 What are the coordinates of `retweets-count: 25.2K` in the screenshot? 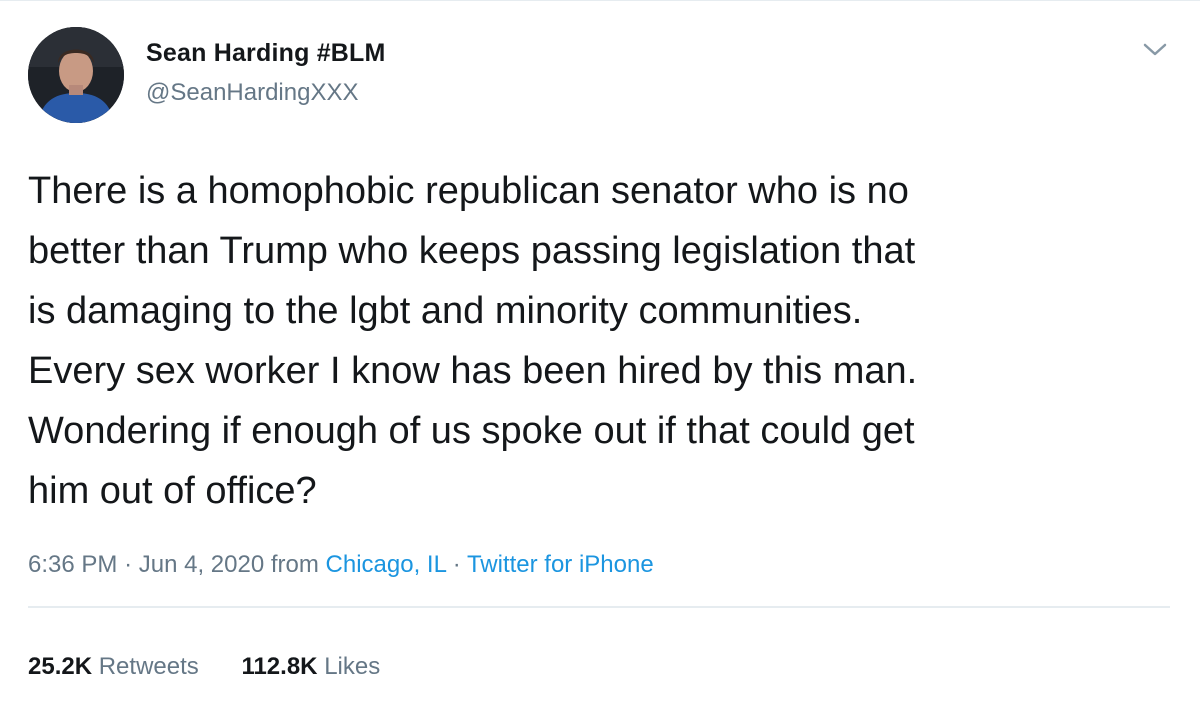 It's located at (60, 666).